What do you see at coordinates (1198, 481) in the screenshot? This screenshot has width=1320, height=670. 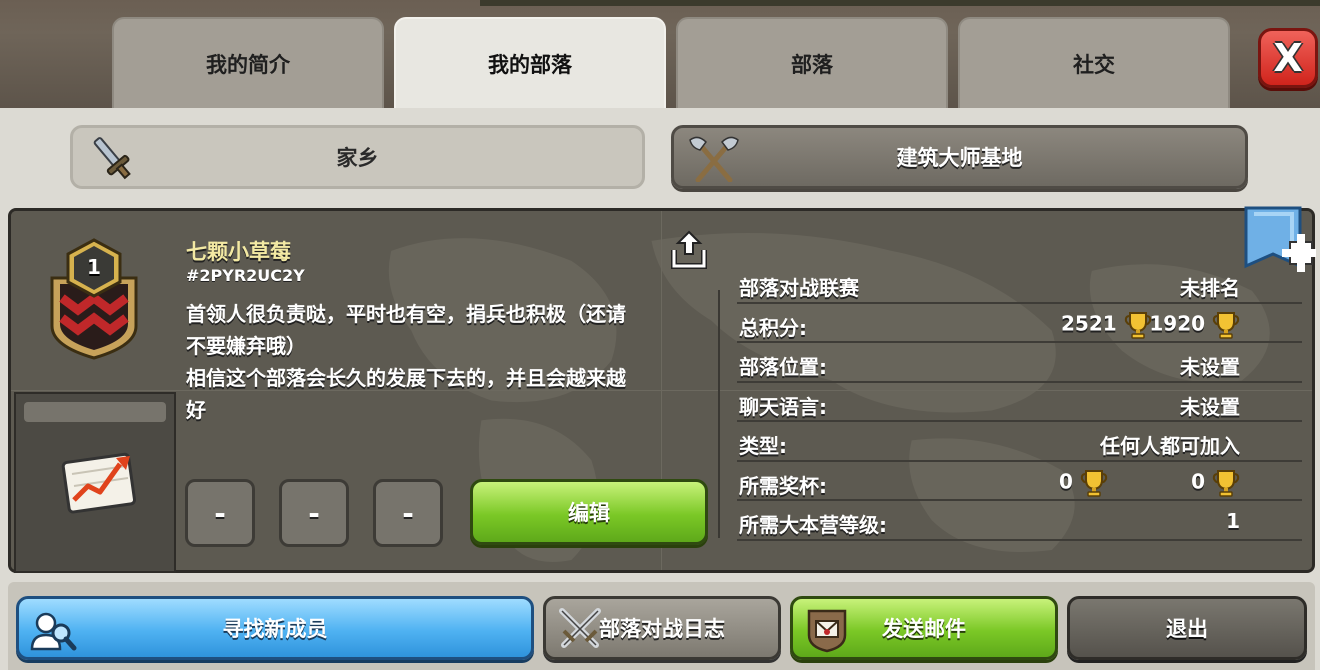 I see `builder-required-value: 0` at bounding box center [1198, 481].